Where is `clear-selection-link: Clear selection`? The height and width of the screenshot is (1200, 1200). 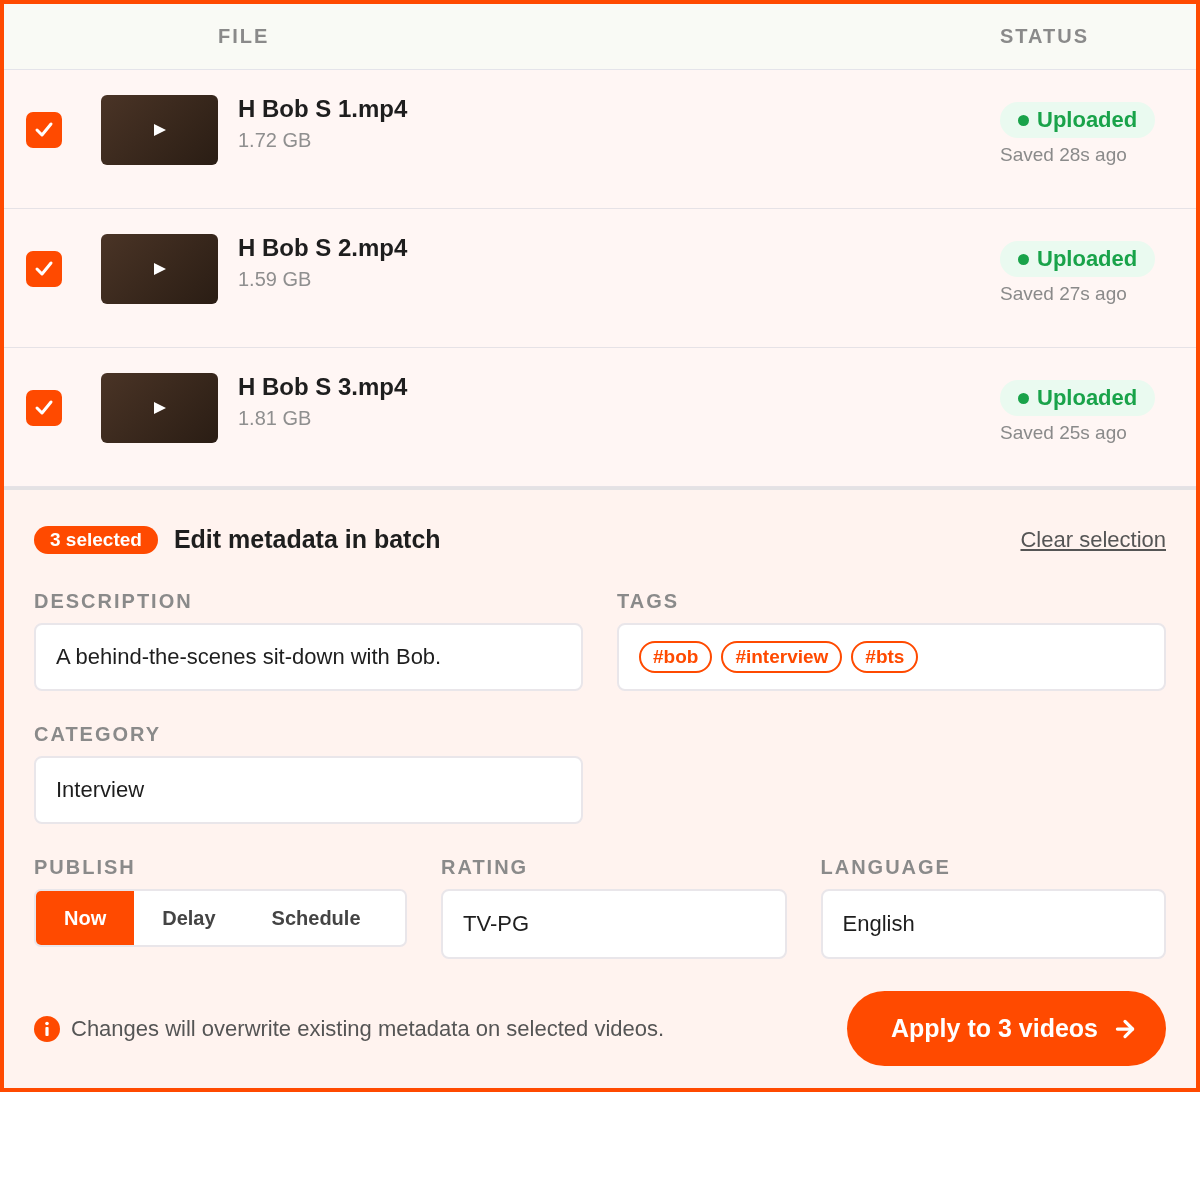
clear-selection-link: Clear selection is located at coordinates (1093, 539).